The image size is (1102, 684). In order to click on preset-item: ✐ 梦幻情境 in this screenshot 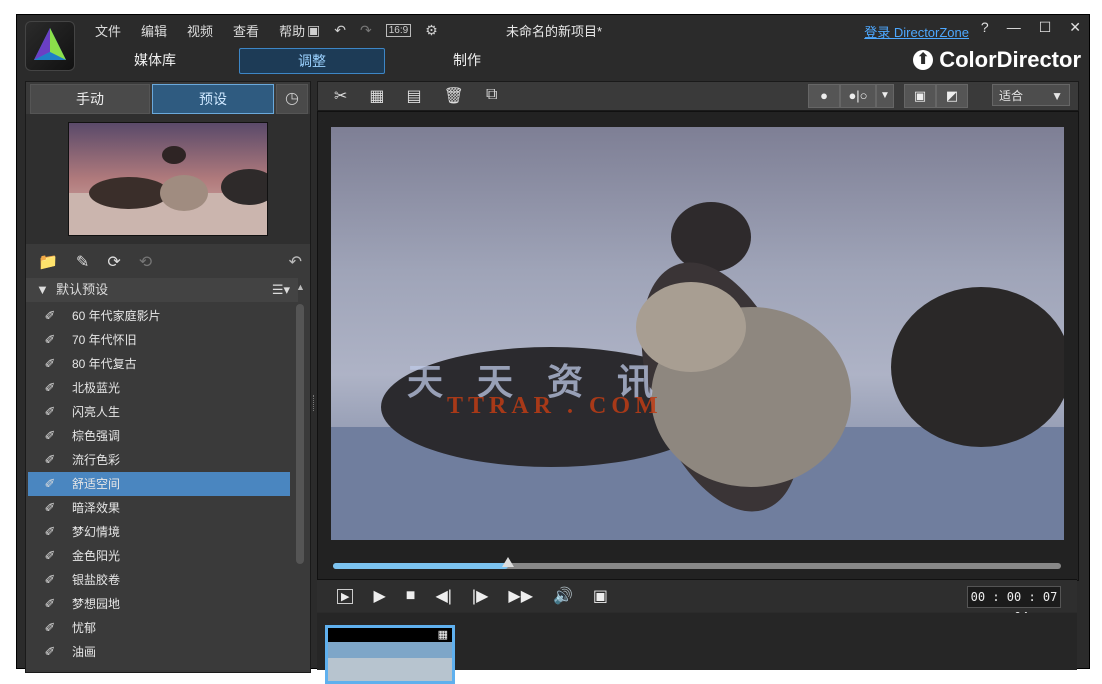, I will do `click(159, 532)`.